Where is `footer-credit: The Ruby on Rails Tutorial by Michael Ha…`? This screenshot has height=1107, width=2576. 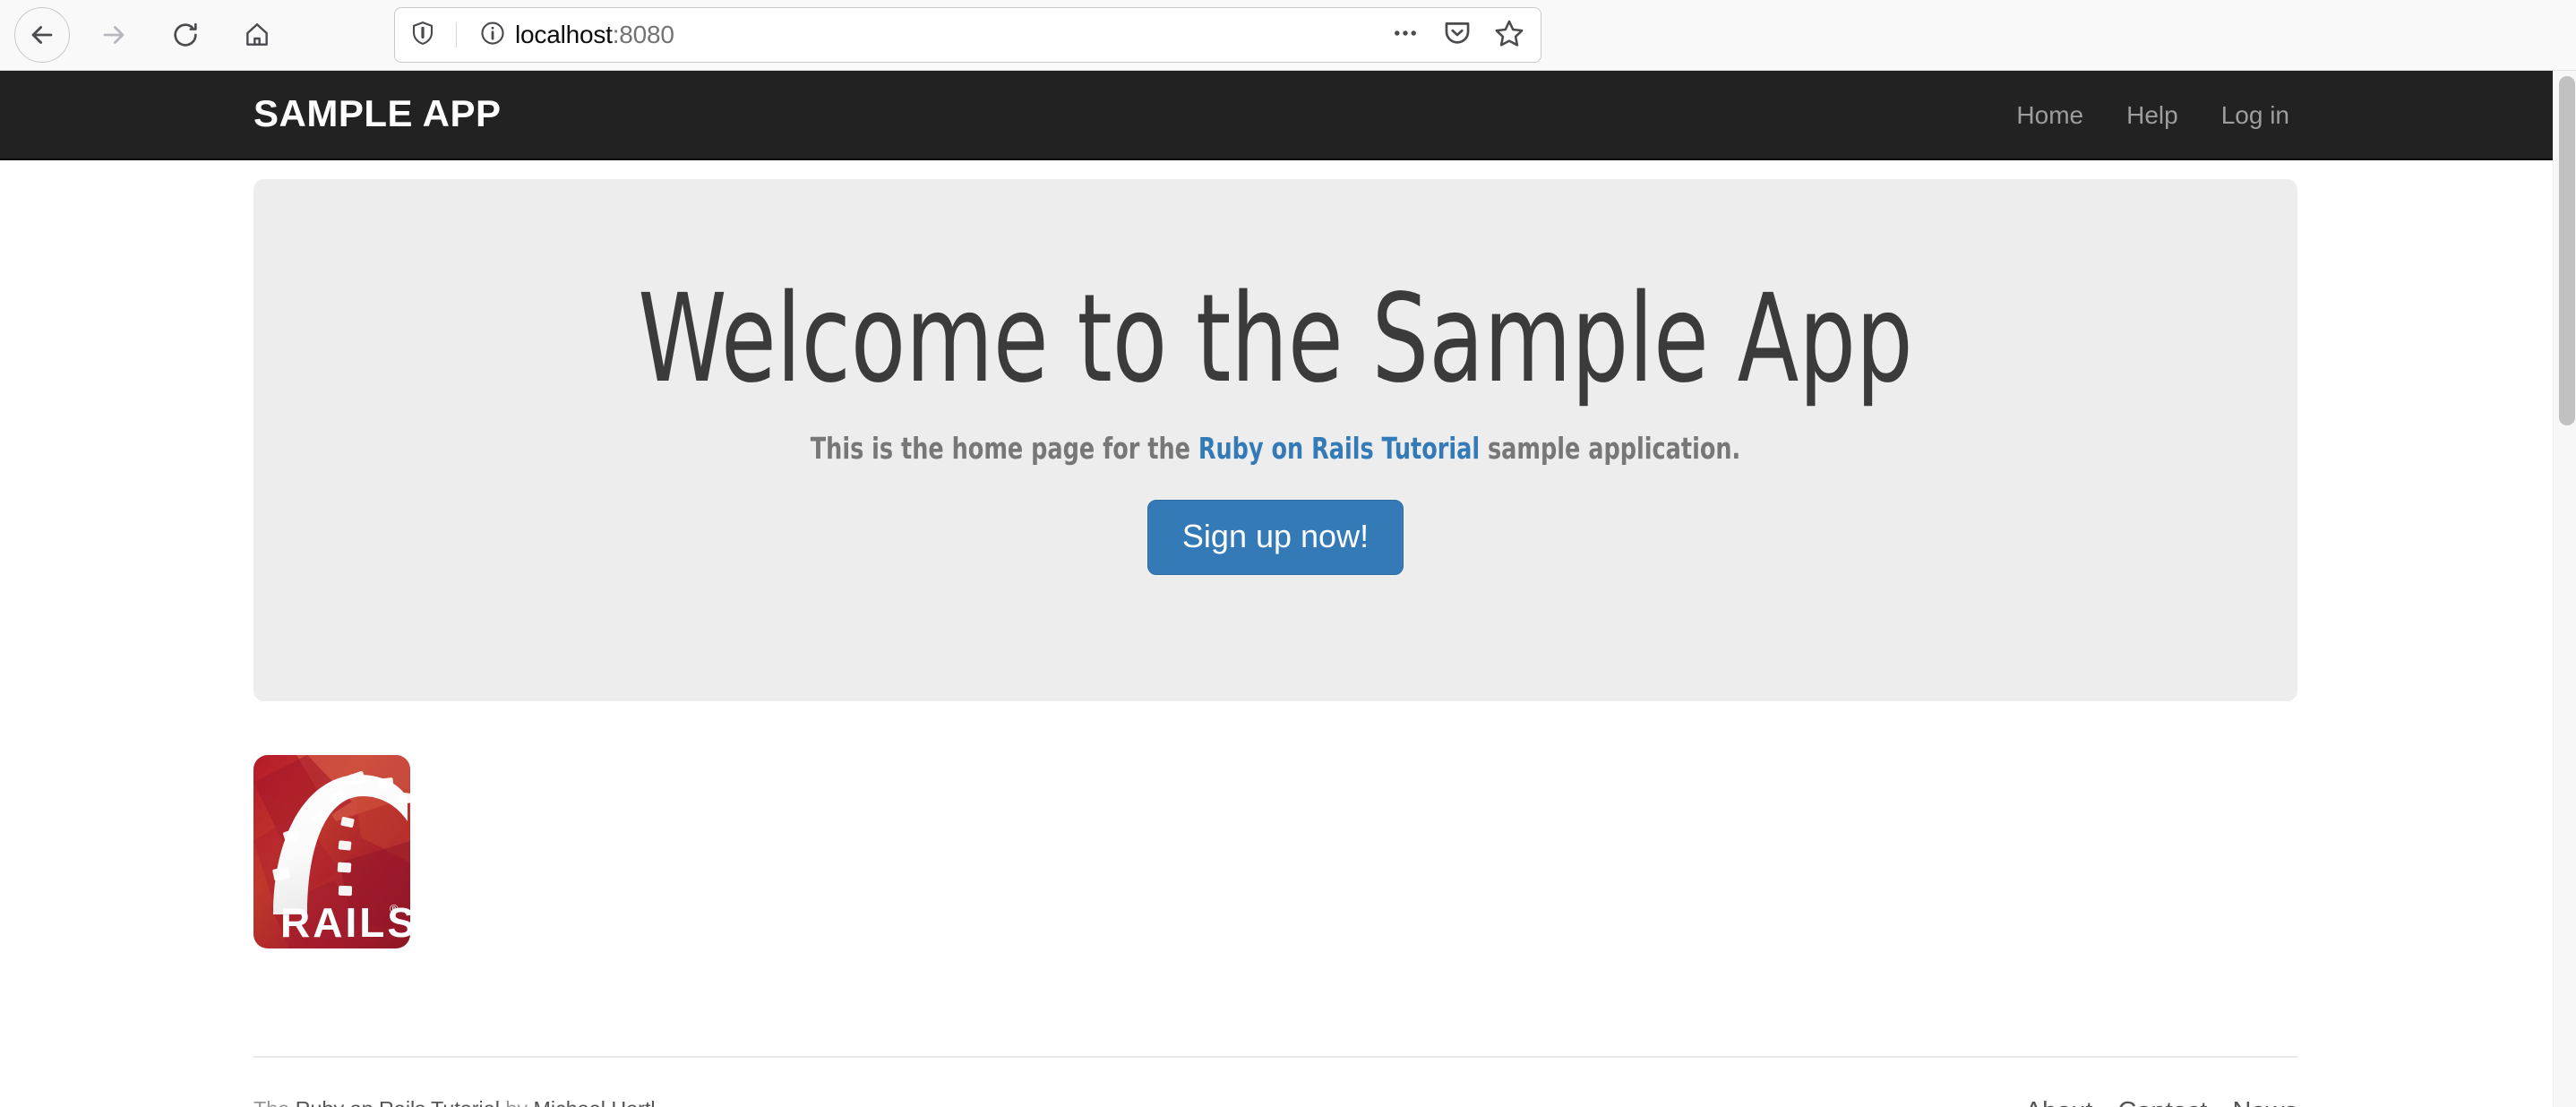
footer-credit: The Ruby on Rails Tutorial by Michael Ha… is located at coordinates (454, 1102).